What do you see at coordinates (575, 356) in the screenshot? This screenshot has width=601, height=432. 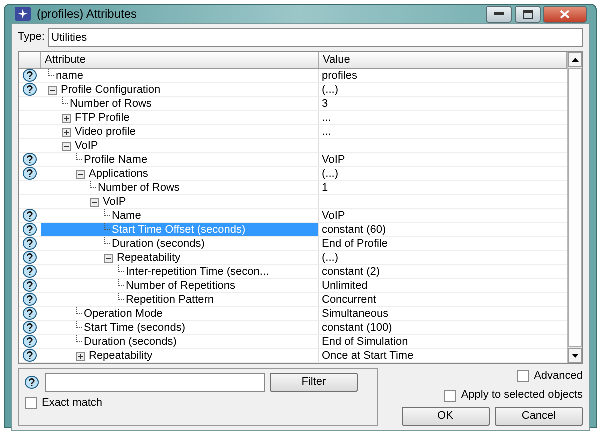 I see `down-arrow-icon` at bounding box center [575, 356].